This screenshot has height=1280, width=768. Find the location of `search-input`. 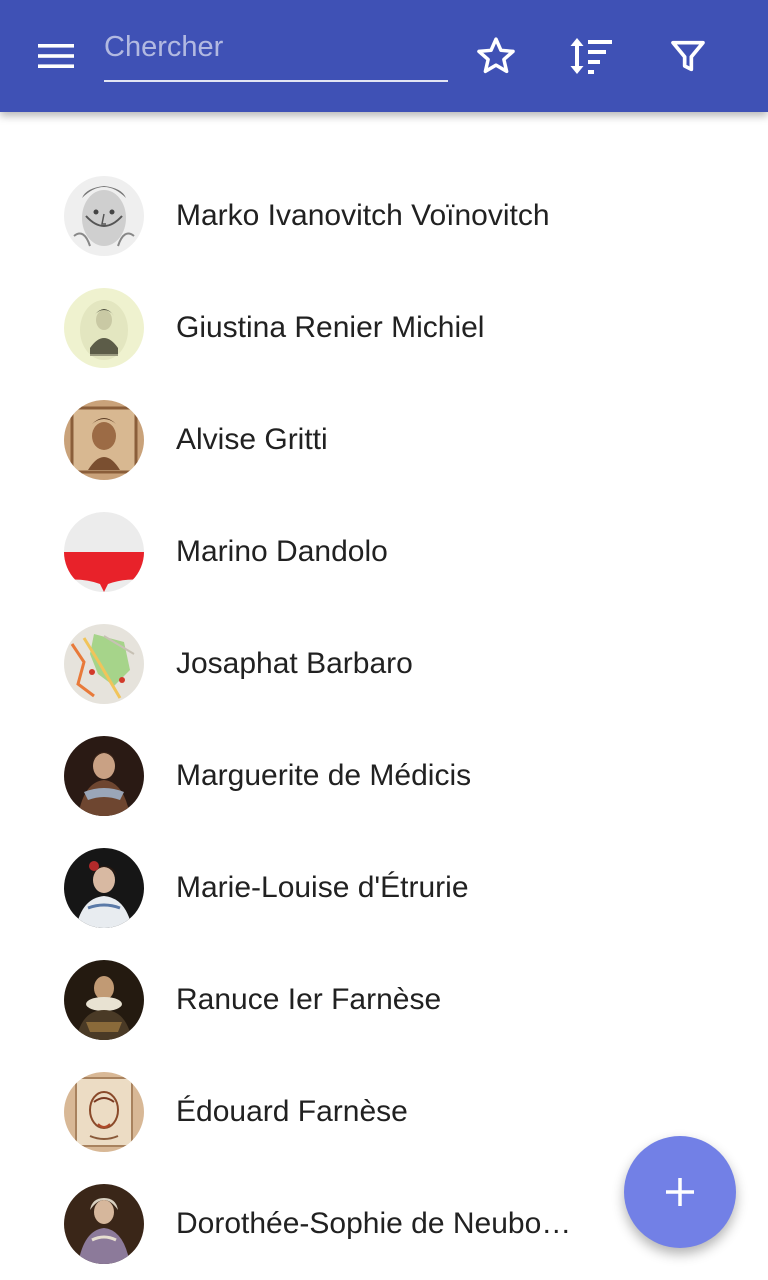

search-input is located at coordinates (274, 47).